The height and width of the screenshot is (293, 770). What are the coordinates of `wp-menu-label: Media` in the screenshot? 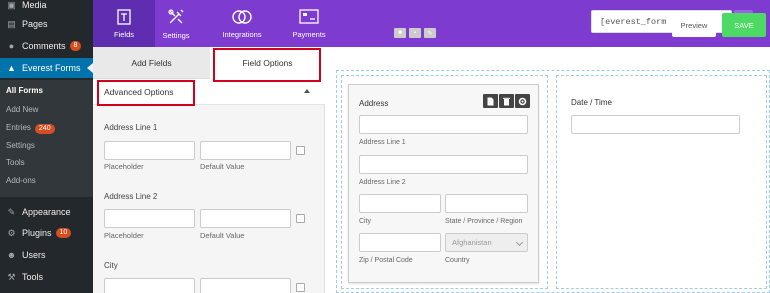 It's located at (34, 5).